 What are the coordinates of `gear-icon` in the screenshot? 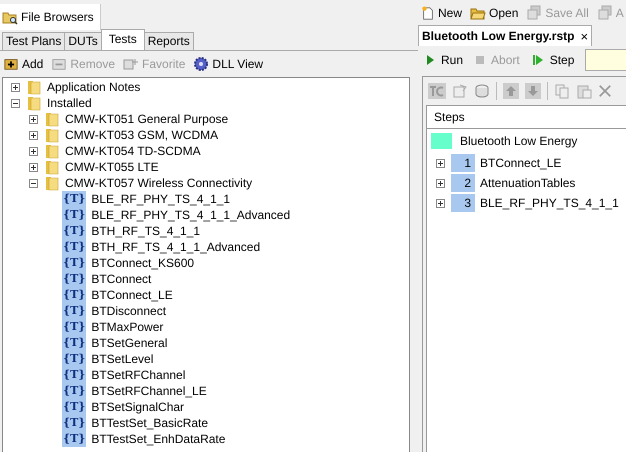 It's located at (201, 64).